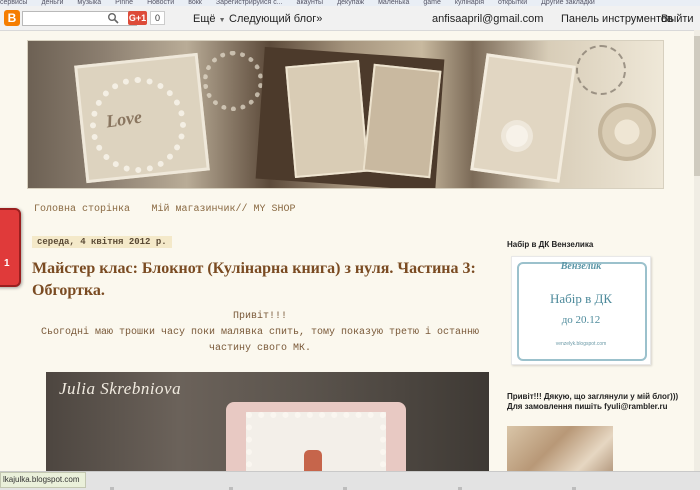 This screenshot has width=700, height=490. Describe the element at coordinates (523, 118) in the screenshot. I see `banner-card-right` at that location.